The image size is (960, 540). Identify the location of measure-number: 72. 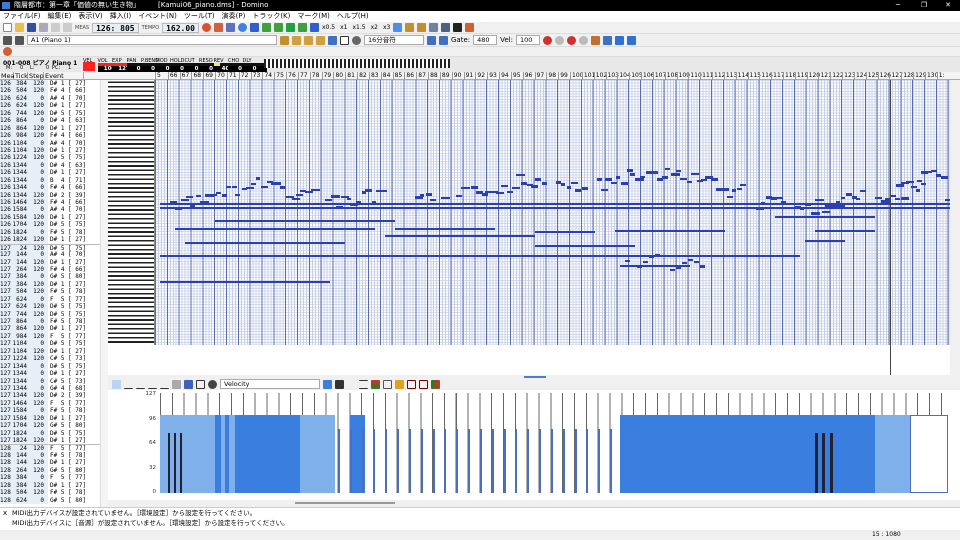
(243, 76).